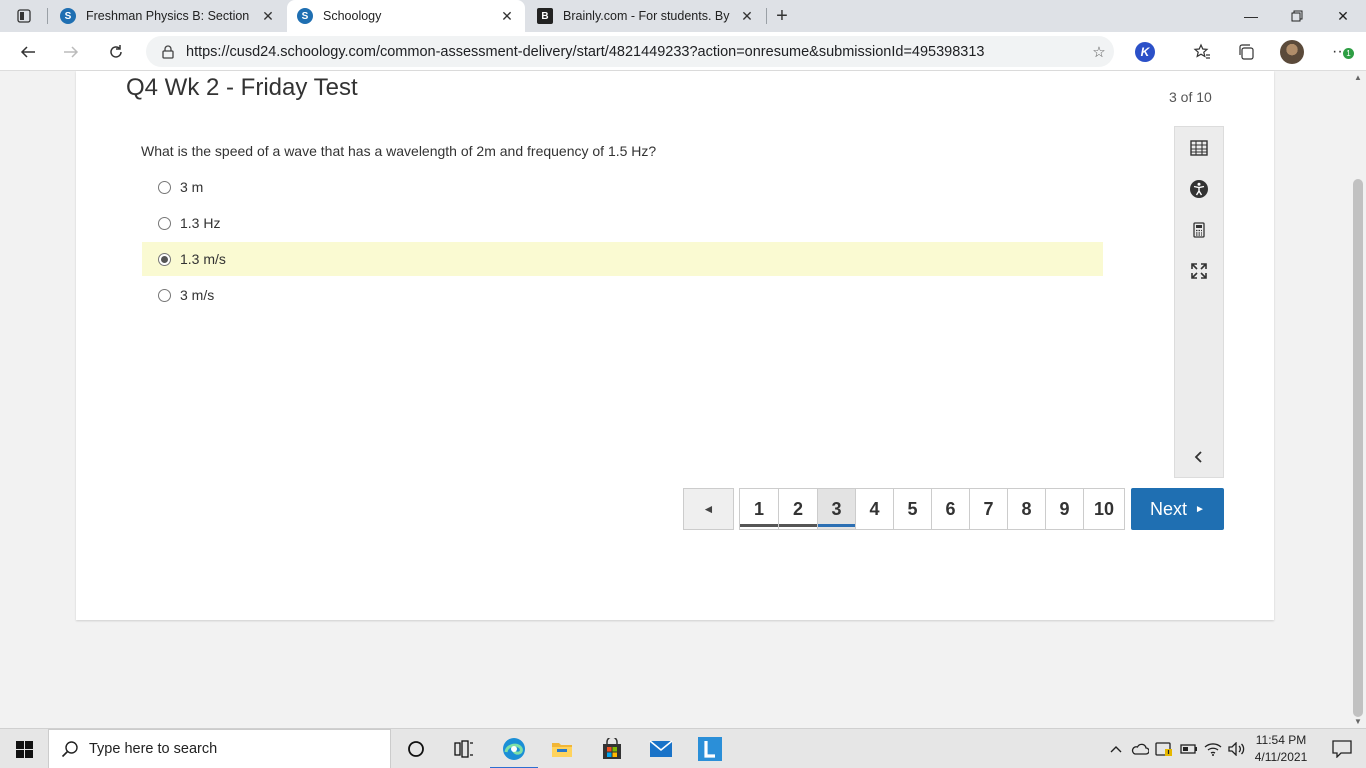 The height and width of the screenshot is (768, 1366). Describe the element at coordinates (1200, 509) in the screenshot. I see `play-arrow-icon: ►` at that location.